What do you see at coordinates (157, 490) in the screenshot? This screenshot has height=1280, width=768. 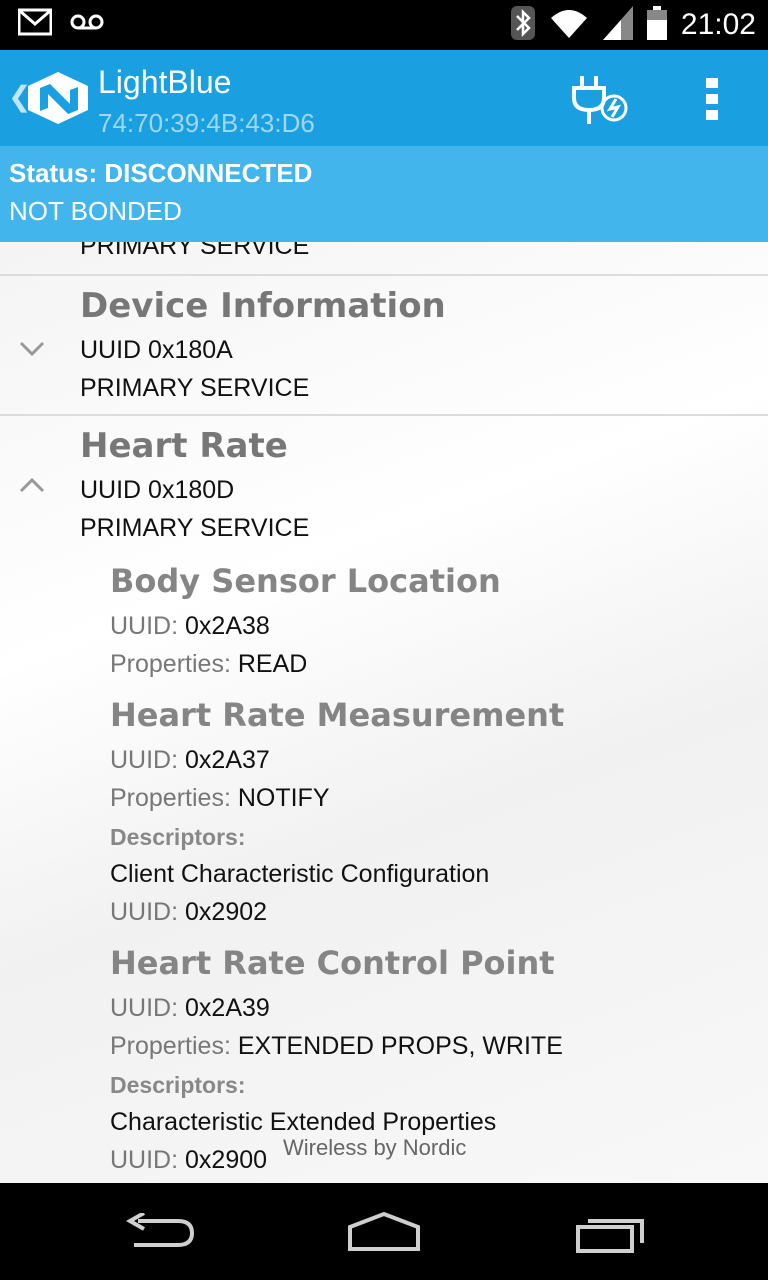 I see `service-uuid: UUID 0x180D` at bounding box center [157, 490].